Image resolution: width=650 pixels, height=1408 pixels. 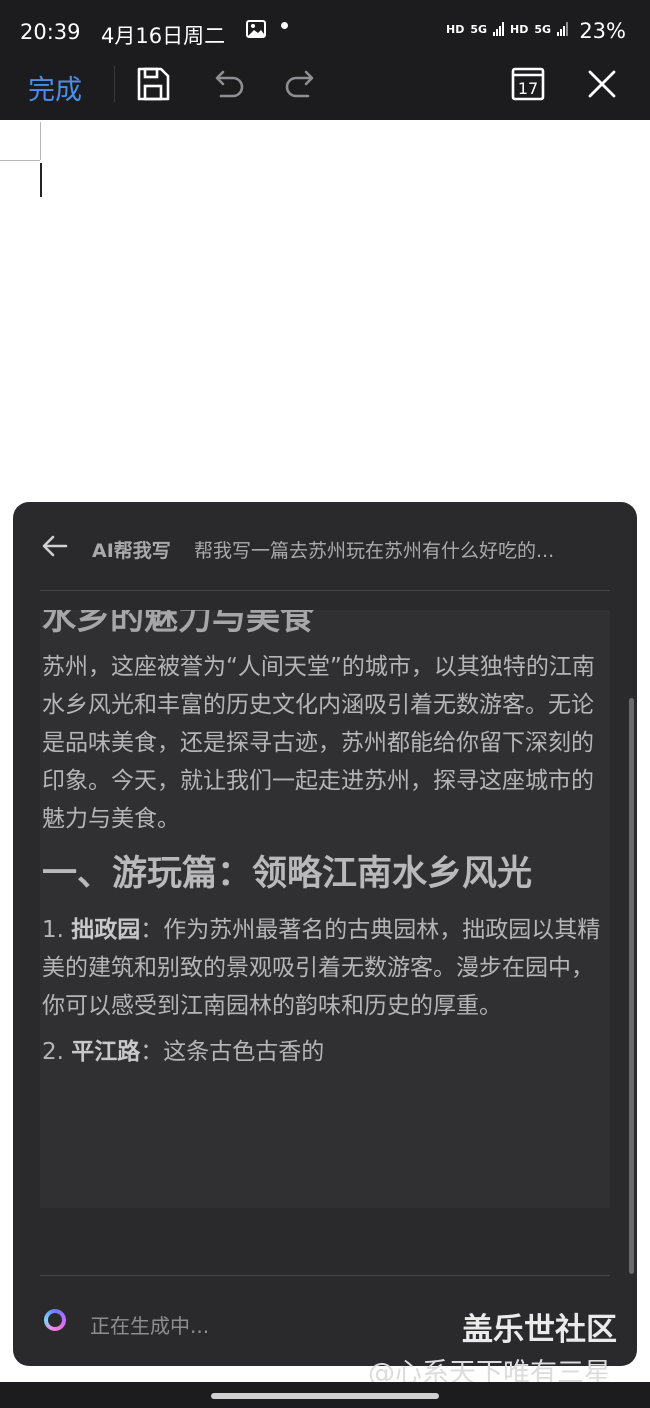 I want to click on section-heading: 一、游玩篇：领略江南水乡风光, so click(x=287, y=874).